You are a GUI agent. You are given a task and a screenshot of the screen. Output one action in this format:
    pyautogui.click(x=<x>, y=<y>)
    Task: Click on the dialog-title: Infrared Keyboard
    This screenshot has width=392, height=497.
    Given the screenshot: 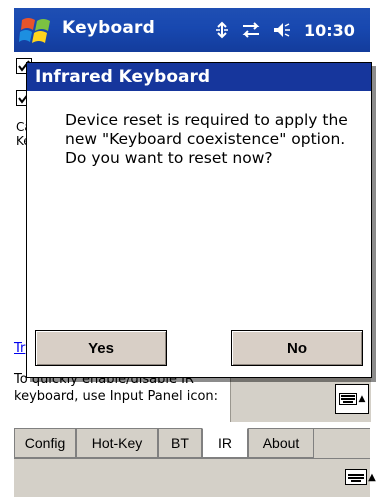 What is the action you would take?
    pyautogui.click(x=199, y=77)
    